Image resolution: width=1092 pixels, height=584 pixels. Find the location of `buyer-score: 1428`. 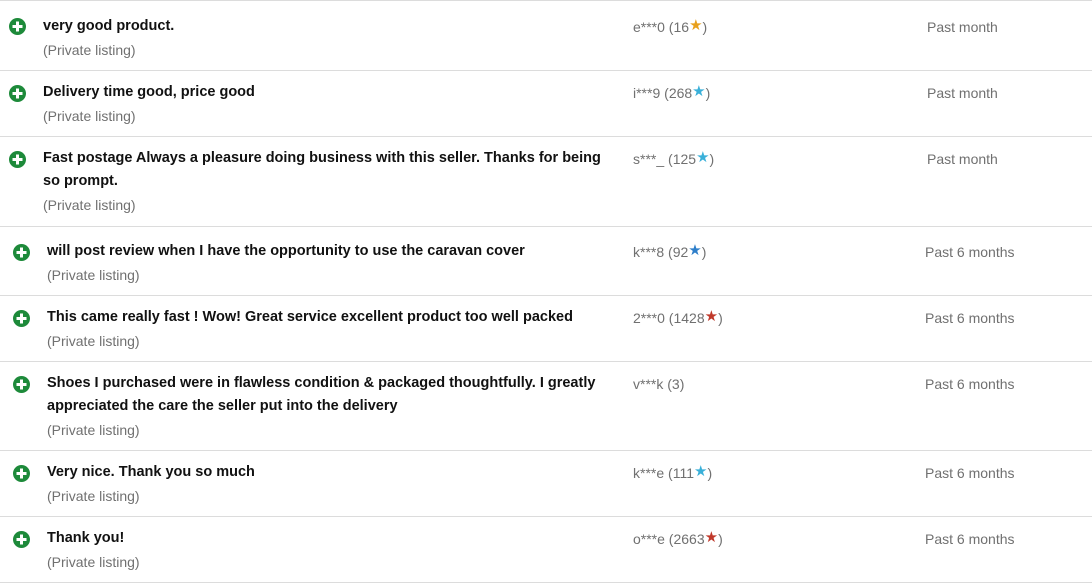

buyer-score: 1428 is located at coordinates (689, 318).